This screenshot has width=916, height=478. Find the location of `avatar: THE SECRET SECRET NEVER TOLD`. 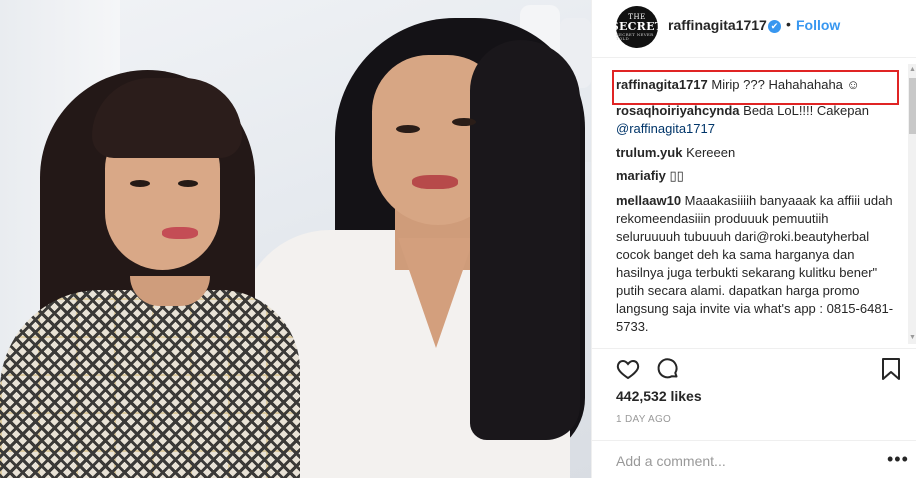

avatar: THE SECRET SECRET NEVER TOLD is located at coordinates (637, 27).